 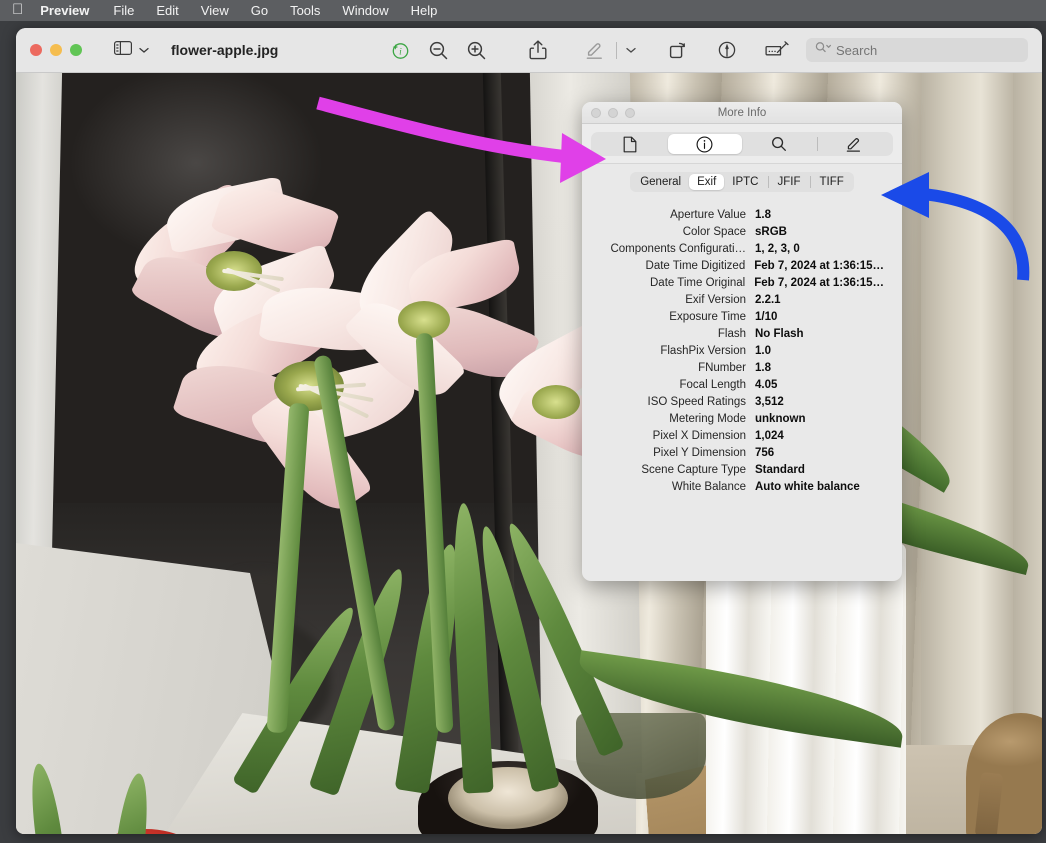 I want to click on exif-row: FlashPix Version 1.0, so click(x=735, y=351).